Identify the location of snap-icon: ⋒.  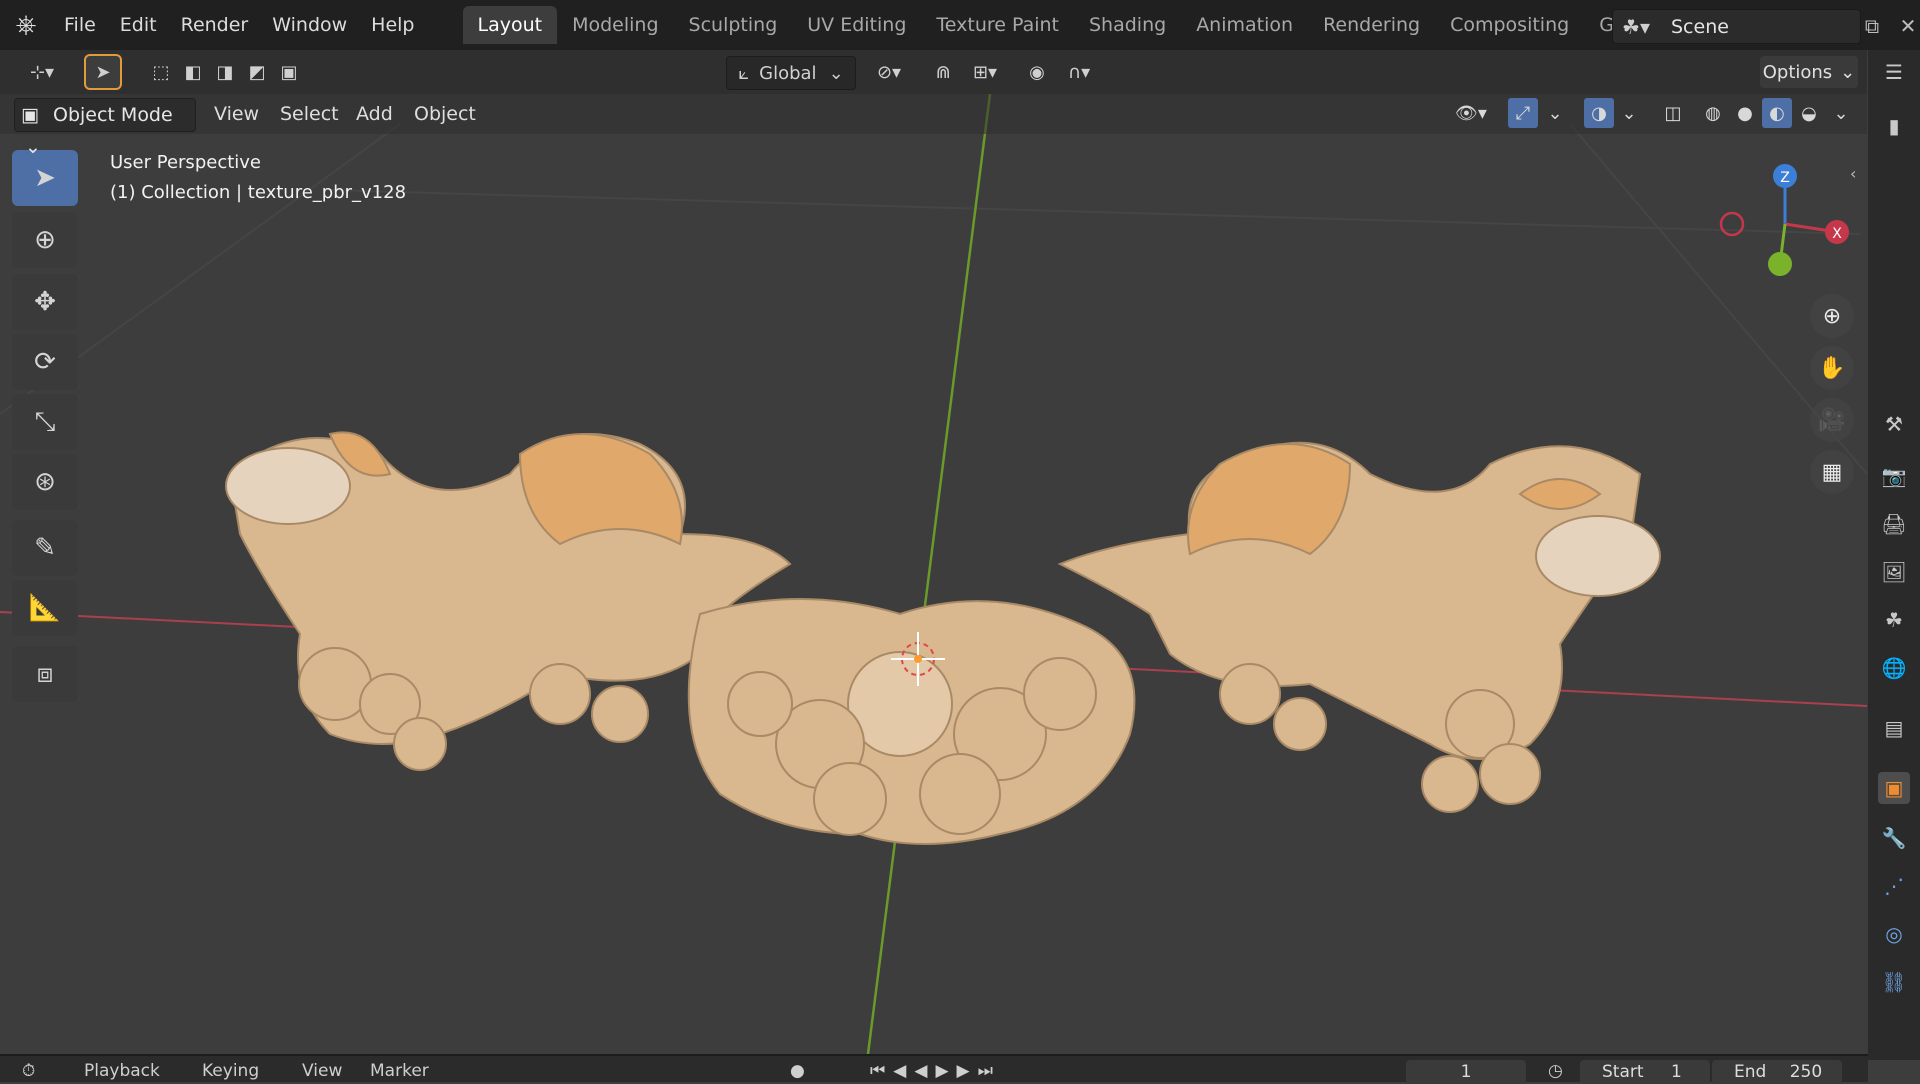
(943, 72).